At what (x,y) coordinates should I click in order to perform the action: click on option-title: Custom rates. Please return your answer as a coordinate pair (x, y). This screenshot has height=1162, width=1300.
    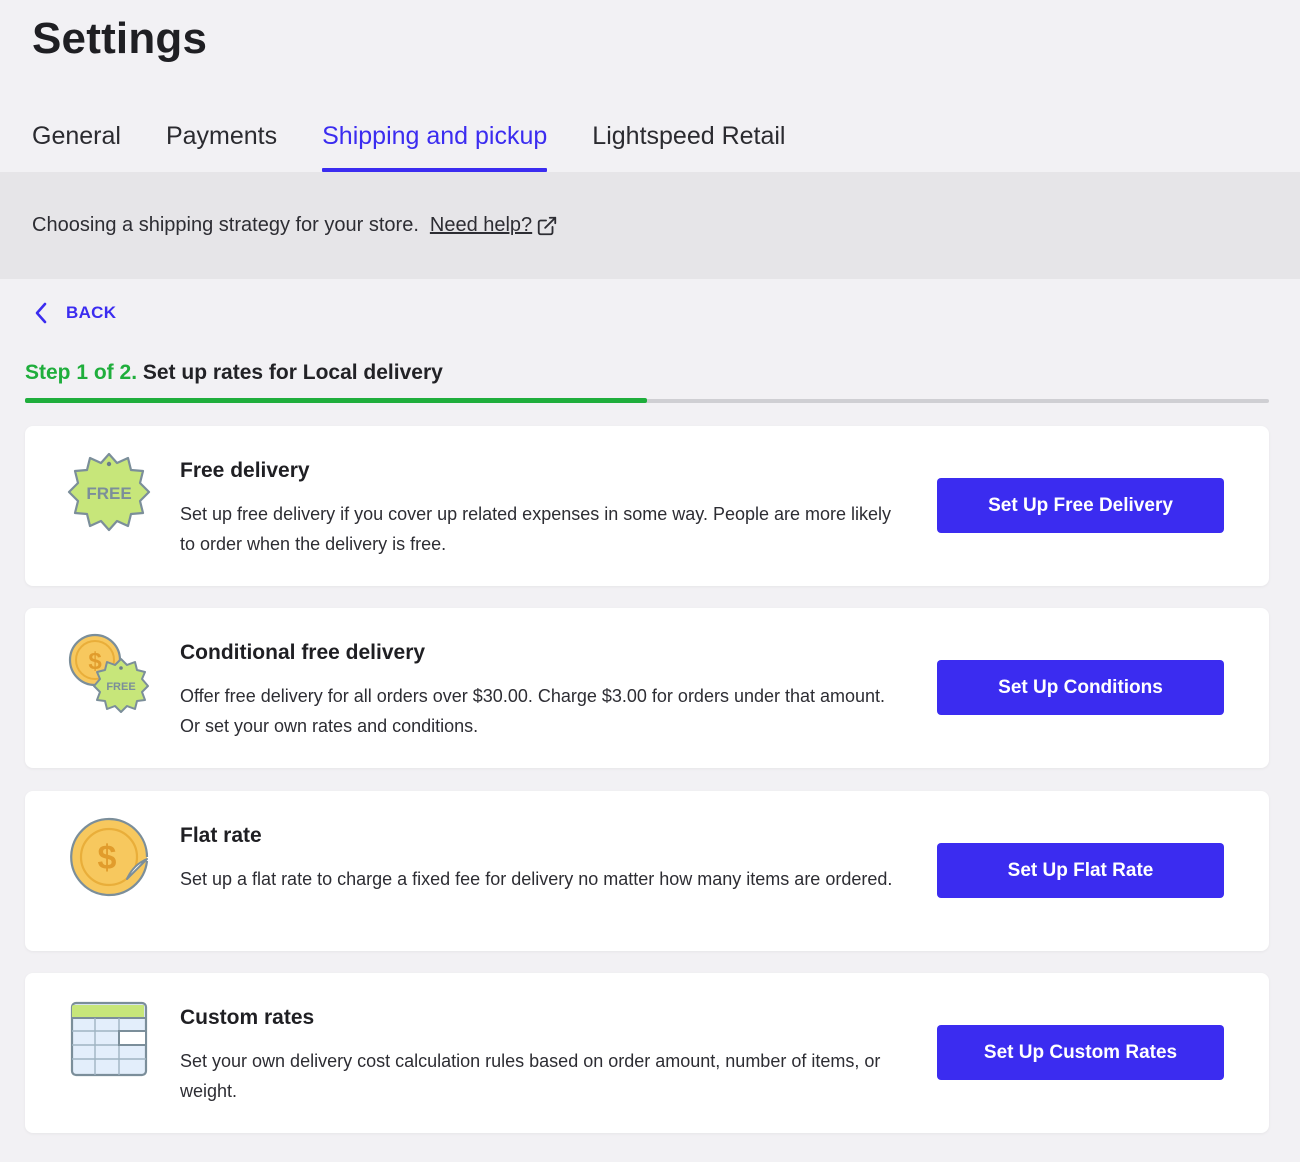
    Looking at the image, I should click on (247, 1017).